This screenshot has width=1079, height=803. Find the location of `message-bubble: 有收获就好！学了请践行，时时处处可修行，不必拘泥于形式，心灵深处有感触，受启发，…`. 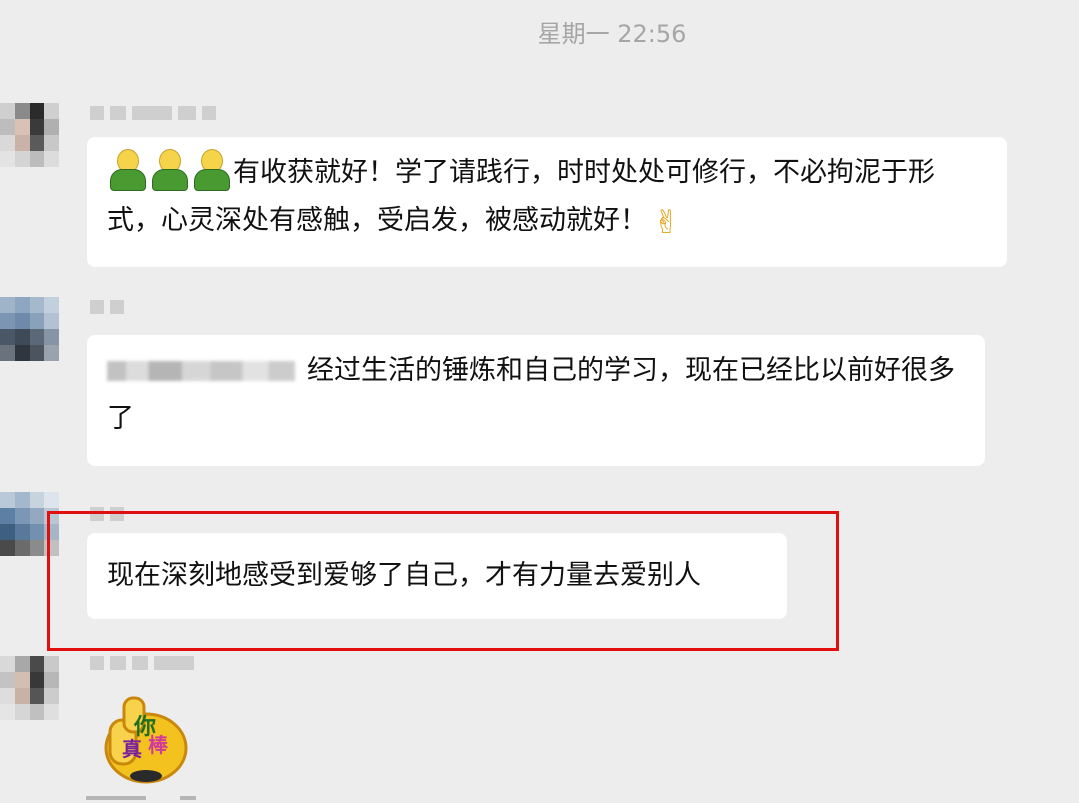

message-bubble: 有收获就好！学了请践行，时时处处可修行，不必拘泥于形式，心灵深处有感触，受启发，… is located at coordinates (547, 202).